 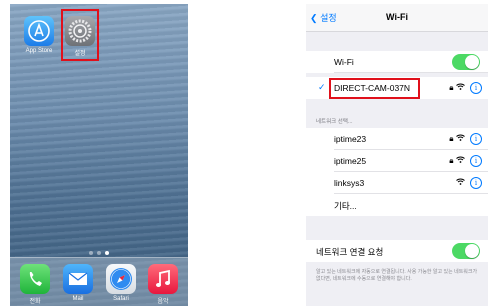 I want to click on safari-app: Safari, so click(x=121, y=283).